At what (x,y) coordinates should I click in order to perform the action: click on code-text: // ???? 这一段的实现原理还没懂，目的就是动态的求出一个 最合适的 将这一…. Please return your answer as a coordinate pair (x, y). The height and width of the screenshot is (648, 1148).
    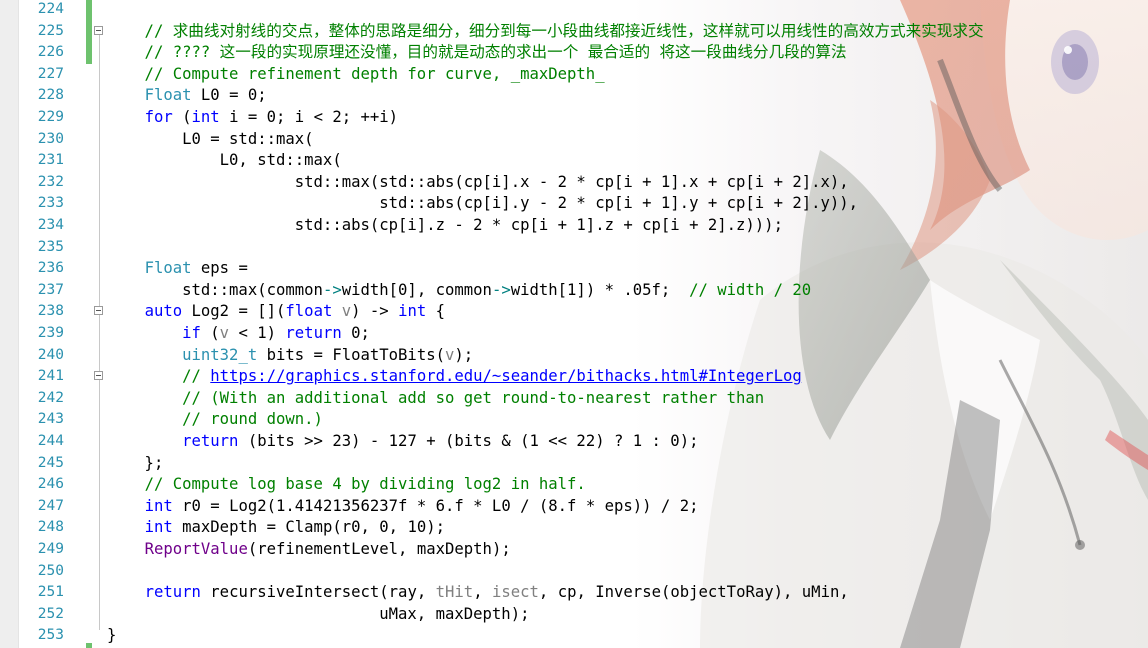
    Looking at the image, I should click on (477, 52).